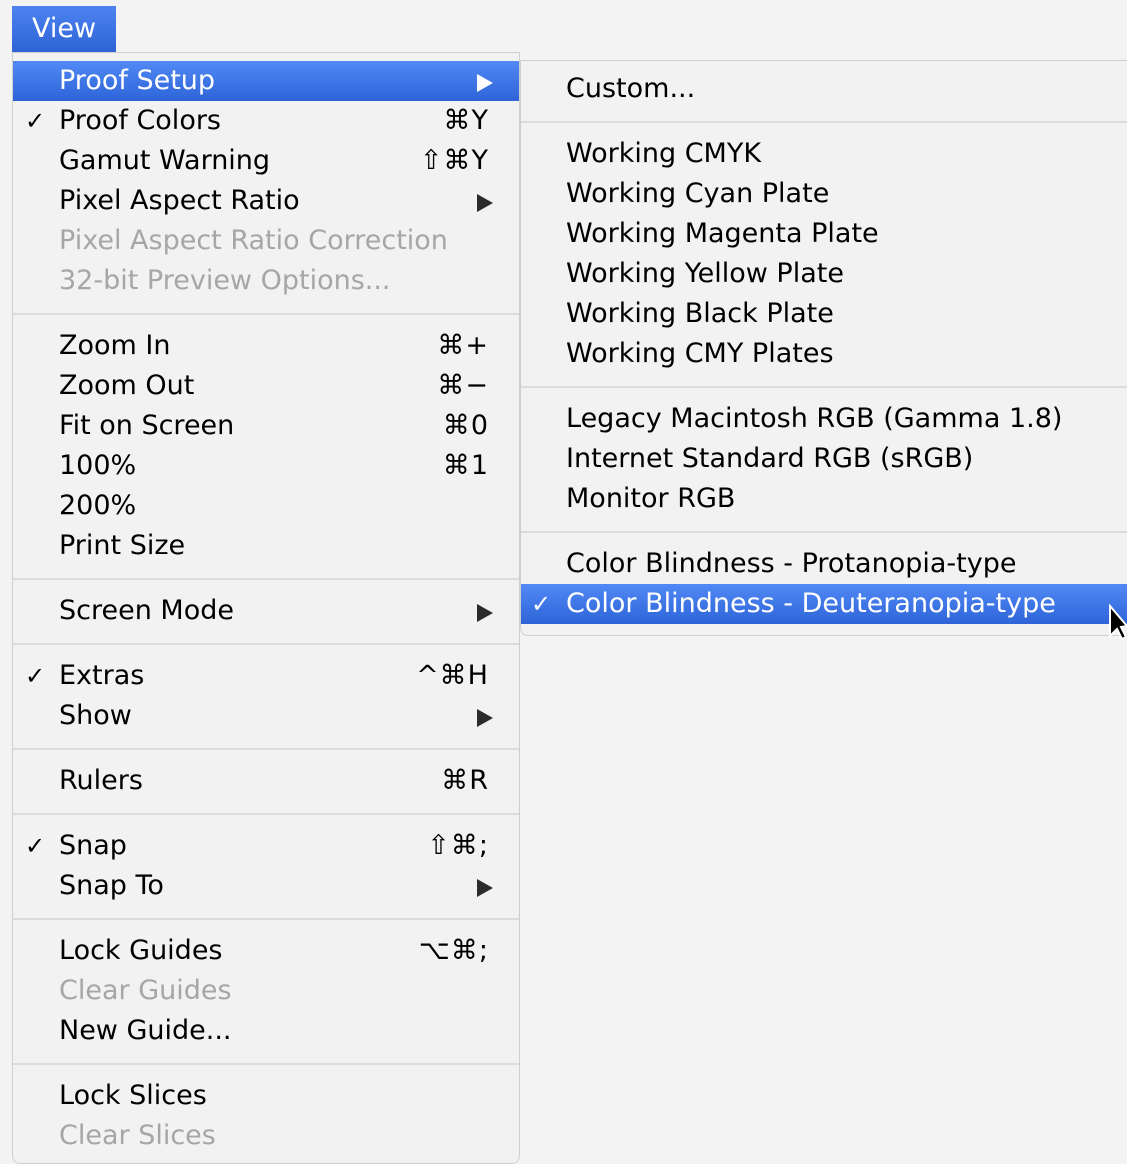  Describe the element at coordinates (466, 120) in the screenshot. I see `menu-item-shortcut: ⌘Y` at that location.